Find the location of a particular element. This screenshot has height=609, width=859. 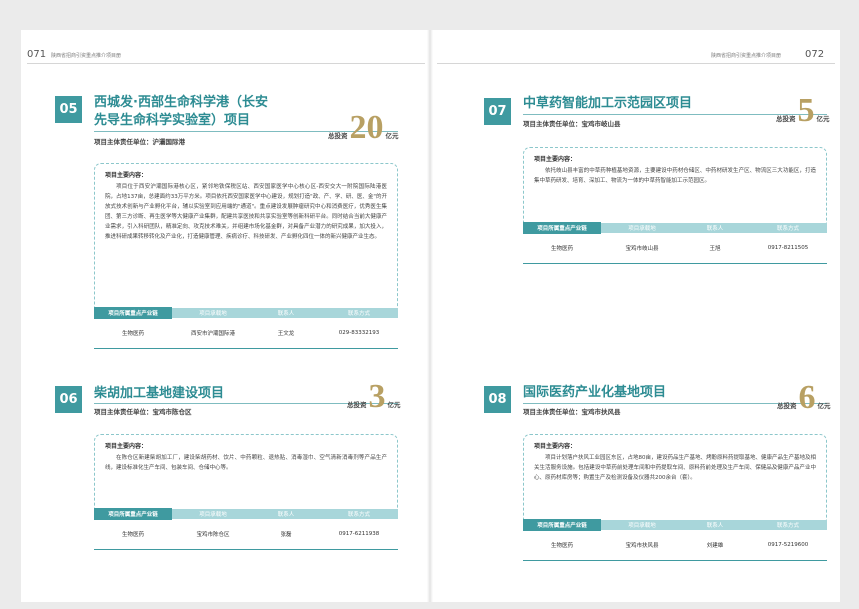

responsible-unit: 项目主体责任单位：宝鸡市扶风县 is located at coordinates (572, 411).